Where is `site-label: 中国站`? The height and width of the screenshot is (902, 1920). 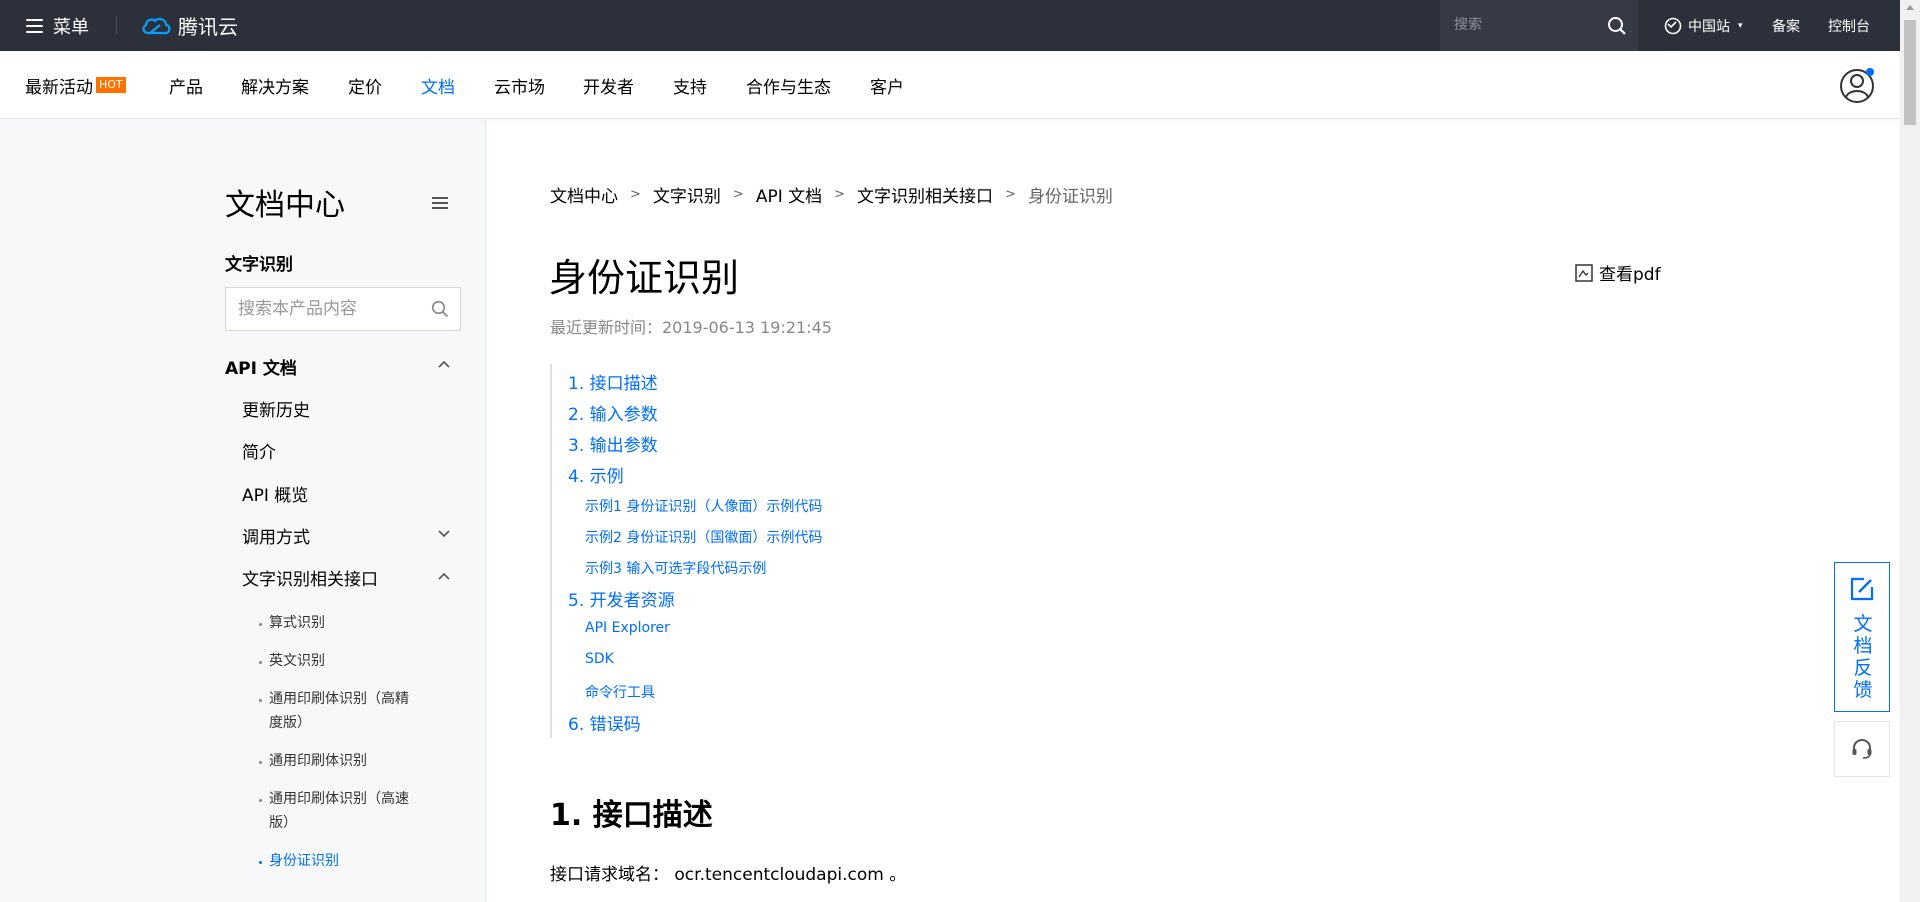 site-label: 中国站 is located at coordinates (1709, 26).